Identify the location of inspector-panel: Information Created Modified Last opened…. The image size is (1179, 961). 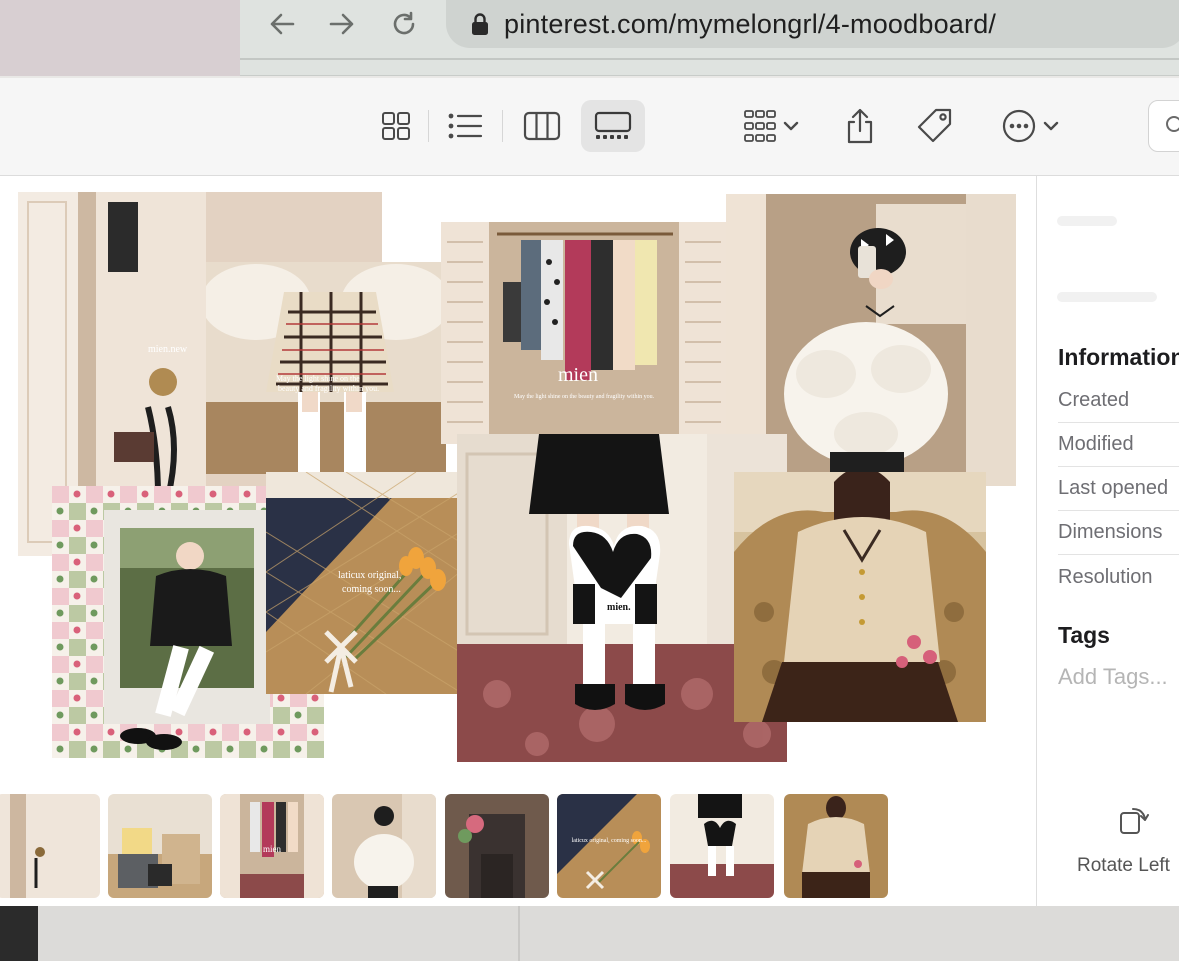
(1107, 541).